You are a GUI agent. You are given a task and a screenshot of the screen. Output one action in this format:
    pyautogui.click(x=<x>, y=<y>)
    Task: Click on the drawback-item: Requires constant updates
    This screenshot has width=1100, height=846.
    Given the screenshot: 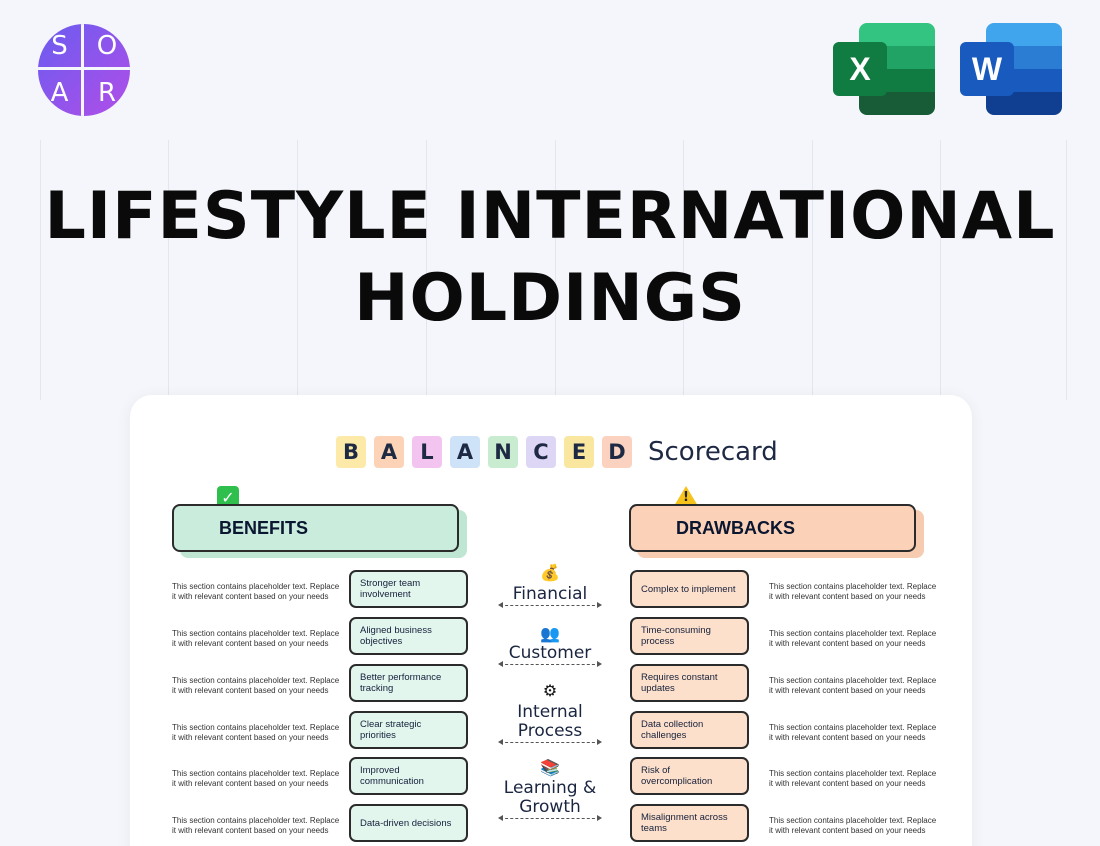 What is the action you would take?
    pyautogui.click(x=689, y=683)
    